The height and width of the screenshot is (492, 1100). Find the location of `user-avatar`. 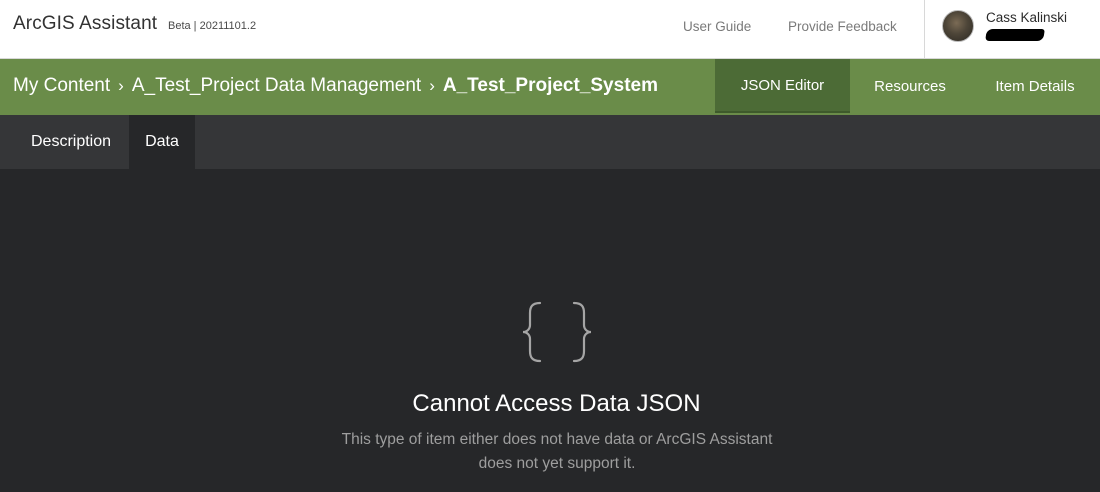

user-avatar is located at coordinates (958, 26).